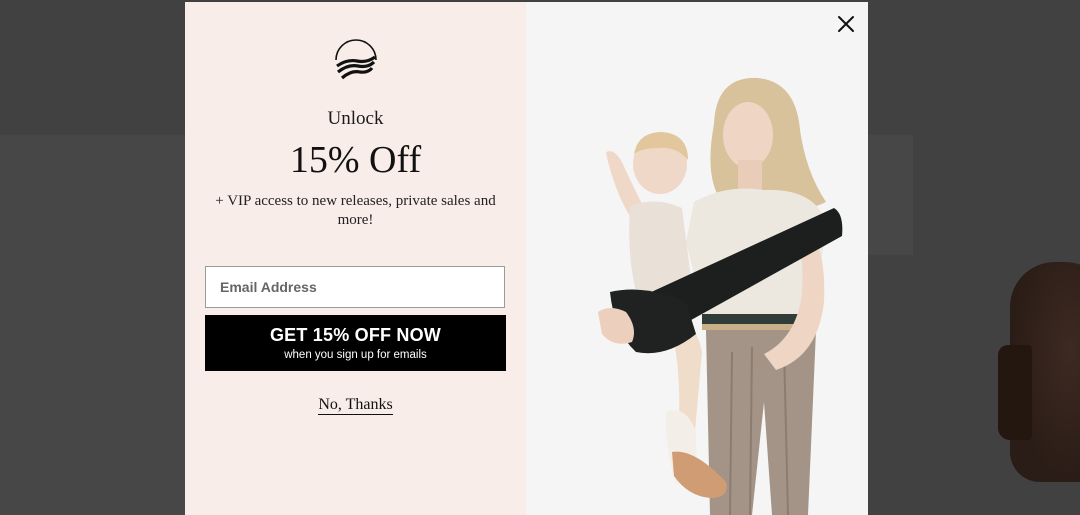 Image resolution: width=1080 pixels, height=515 pixels. I want to click on popup-headline: 15% Off, so click(355, 160).